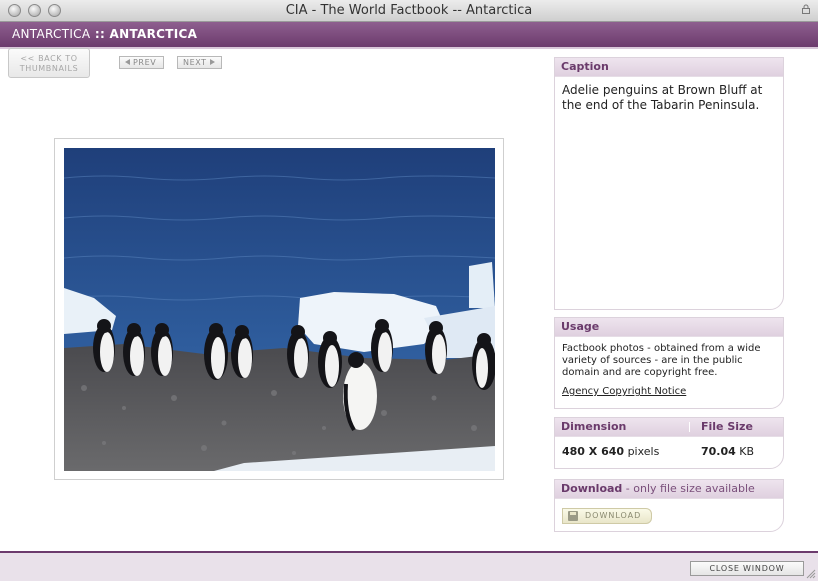 The width and height of the screenshot is (818, 581). Describe the element at coordinates (811, 574) in the screenshot. I see `resize-grip-icon` at that location.